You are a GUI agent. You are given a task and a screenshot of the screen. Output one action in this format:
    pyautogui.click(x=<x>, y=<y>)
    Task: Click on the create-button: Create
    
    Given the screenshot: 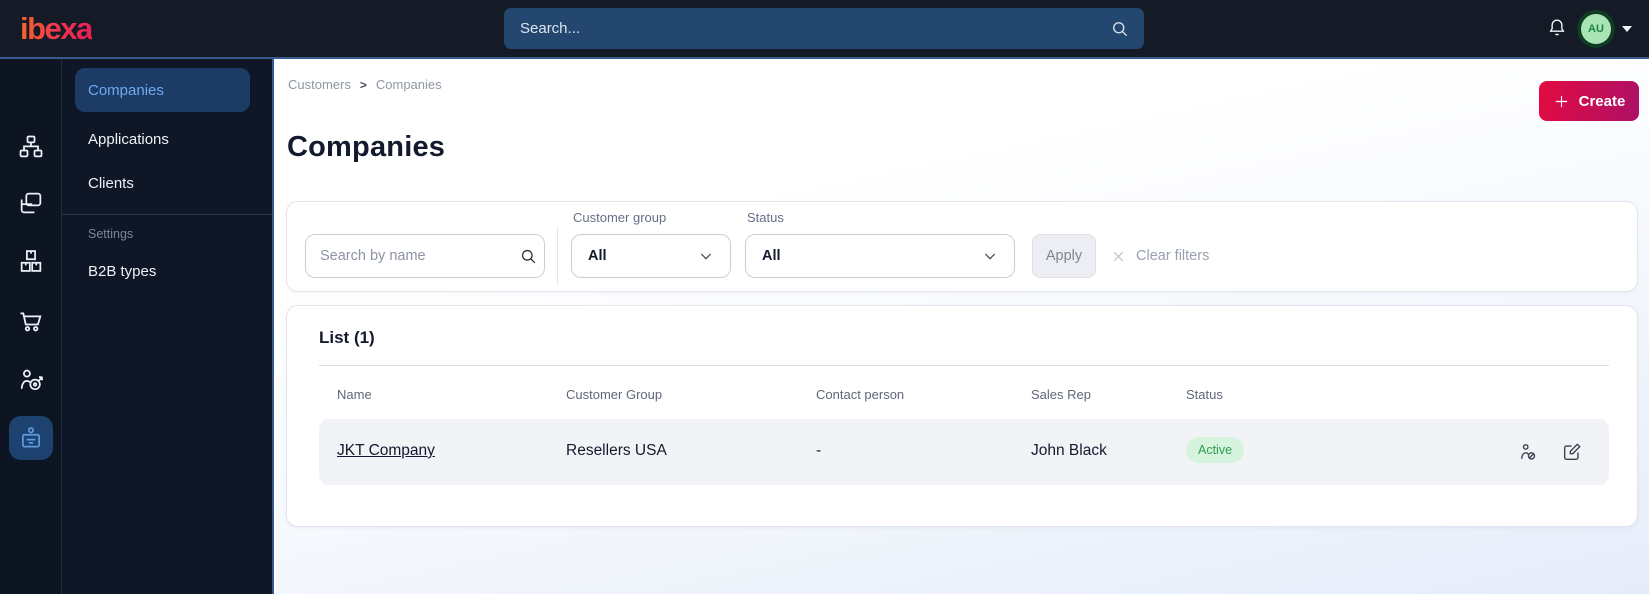 What is the action you would take?
    pyautogui.click(x=1589, y=101)
    